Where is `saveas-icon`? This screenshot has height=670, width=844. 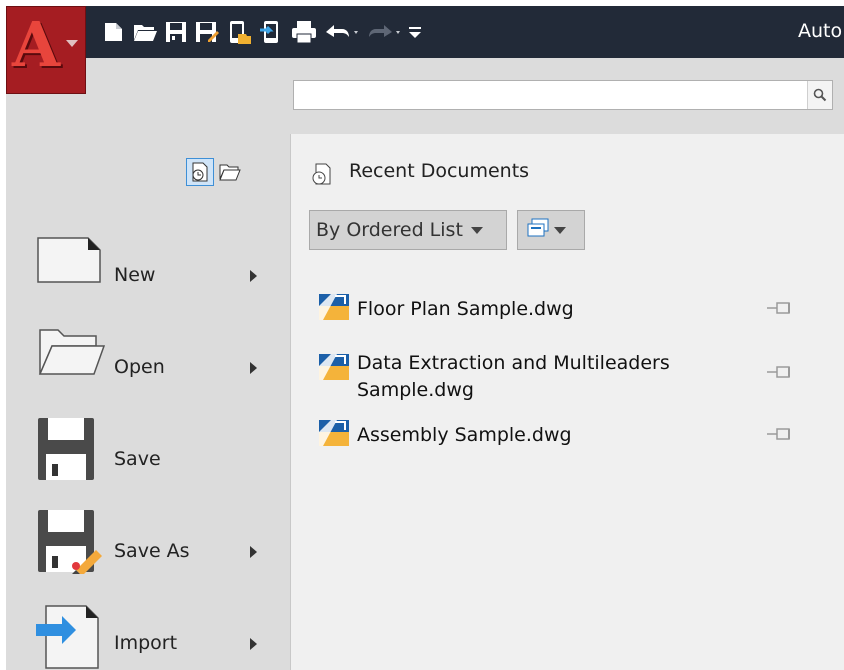
saveas-icon is located at coordinates (207, 33).